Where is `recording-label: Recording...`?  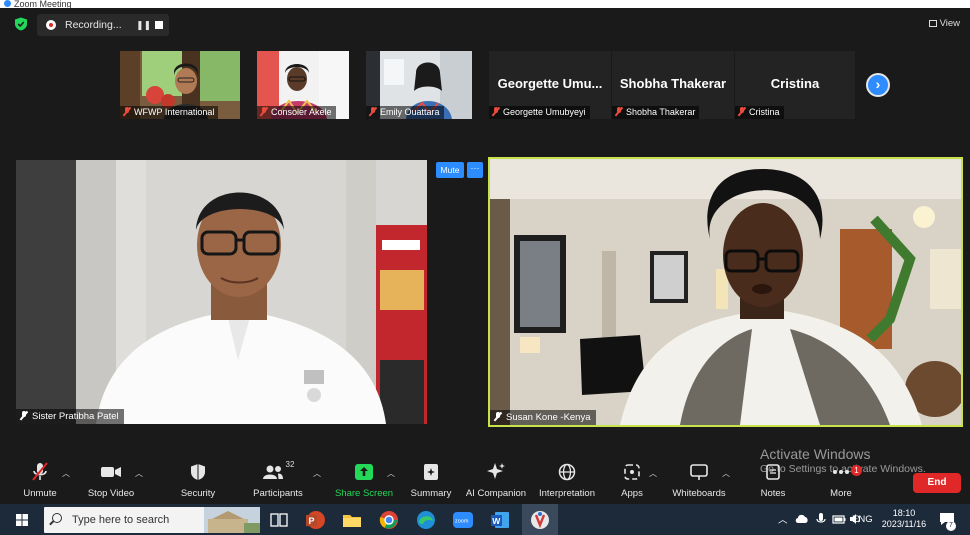
recording-label: Recording... is located at coordinates (93, 25).